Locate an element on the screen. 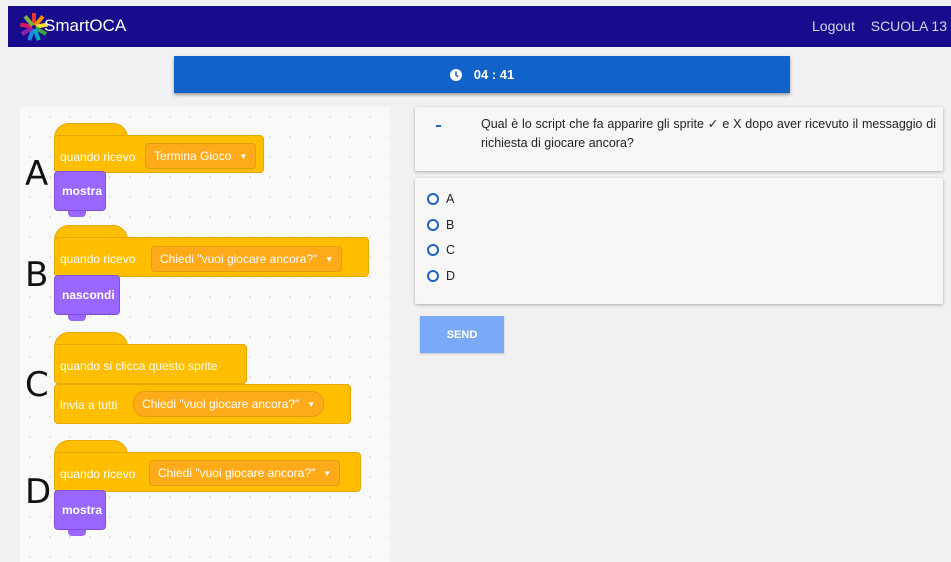  answer-option-a: A is located at coordinates (440, 199).